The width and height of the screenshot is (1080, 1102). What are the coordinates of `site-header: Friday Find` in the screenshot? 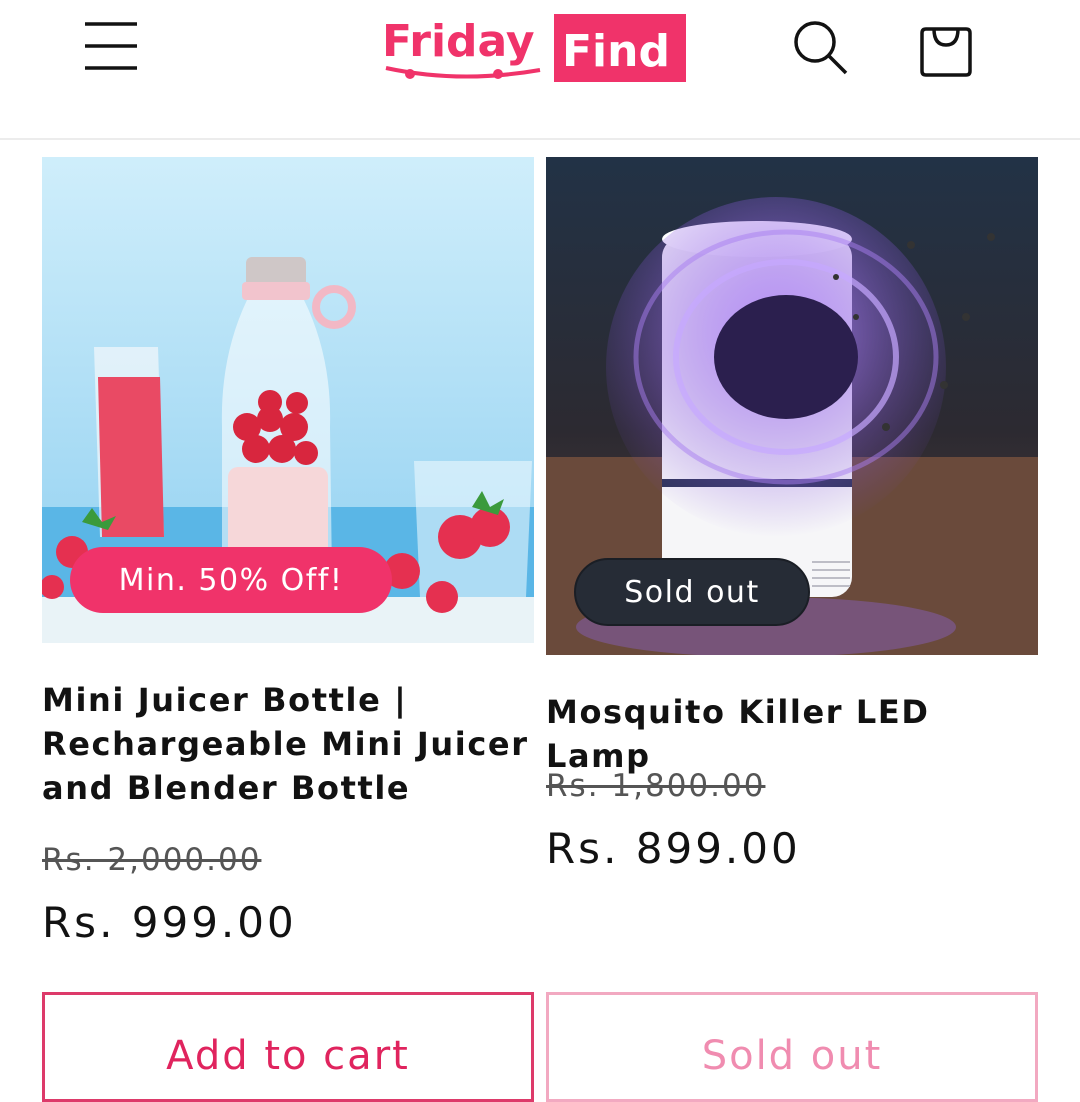 It's located at (540, 70).